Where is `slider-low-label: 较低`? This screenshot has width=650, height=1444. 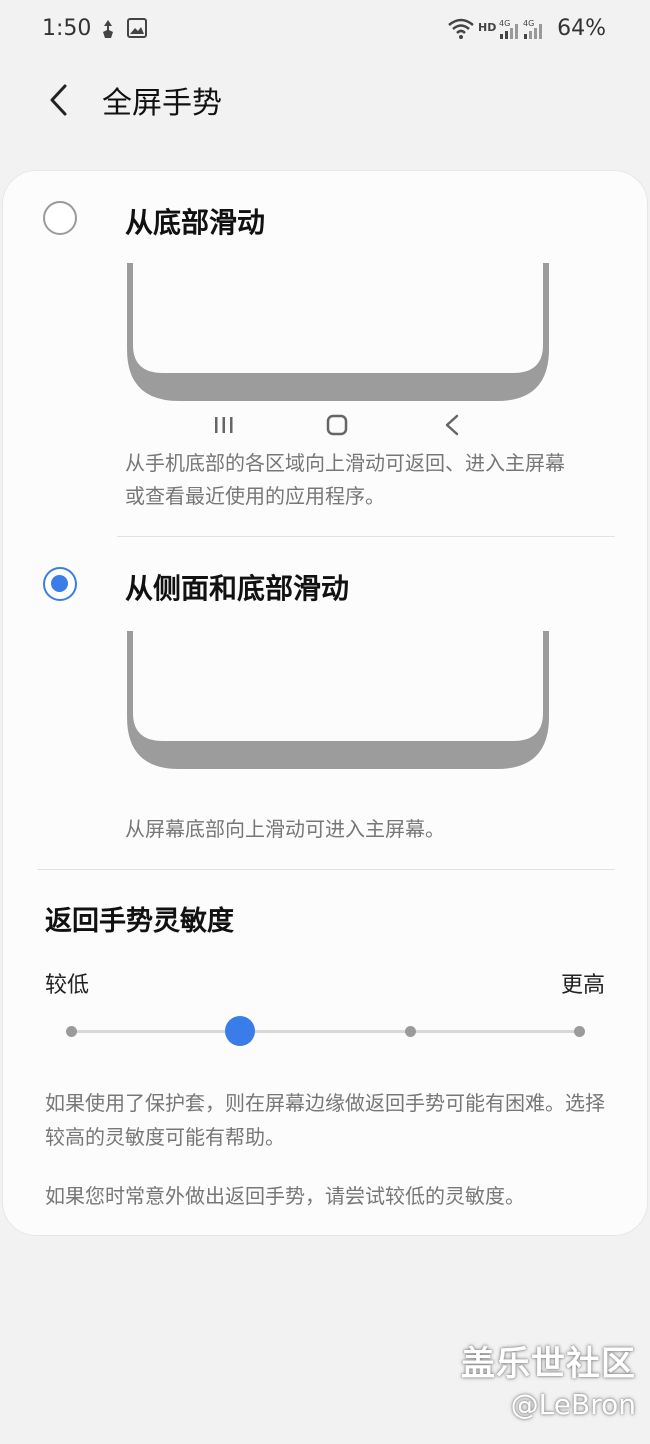 slider-low-label: 较低 is located at coordinates (67, 985).